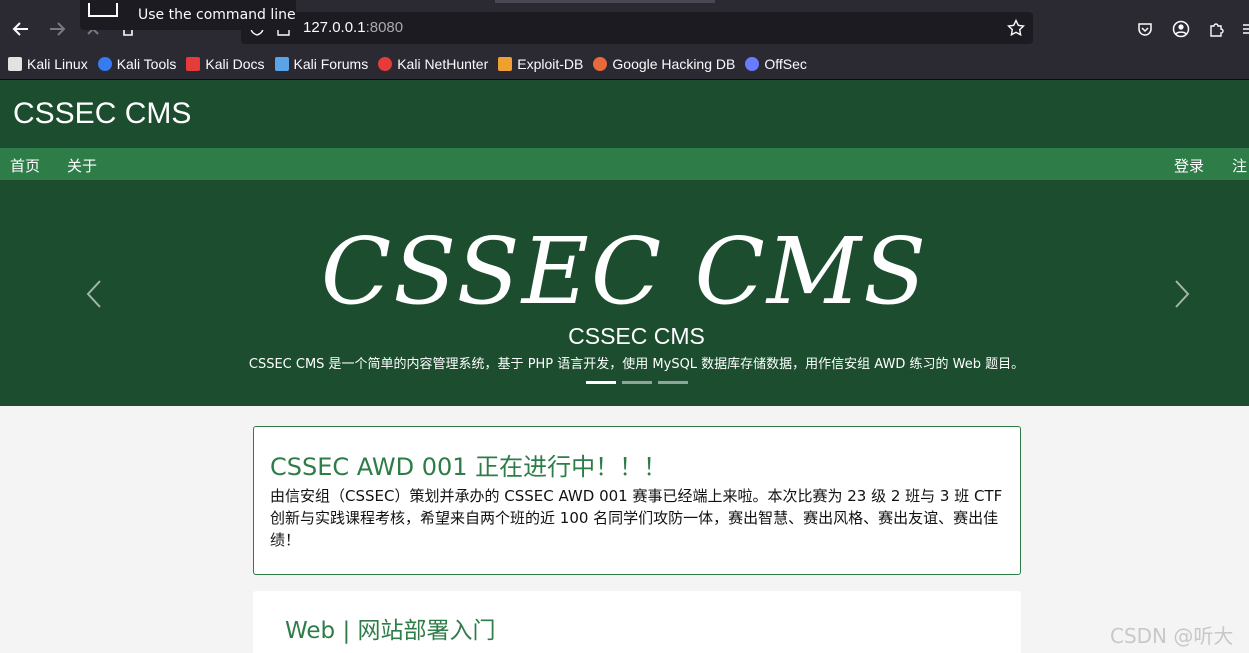 The height and width of the screenshot is (653, 1249). I want to click on nav-about: 关于, so click(82, 165).